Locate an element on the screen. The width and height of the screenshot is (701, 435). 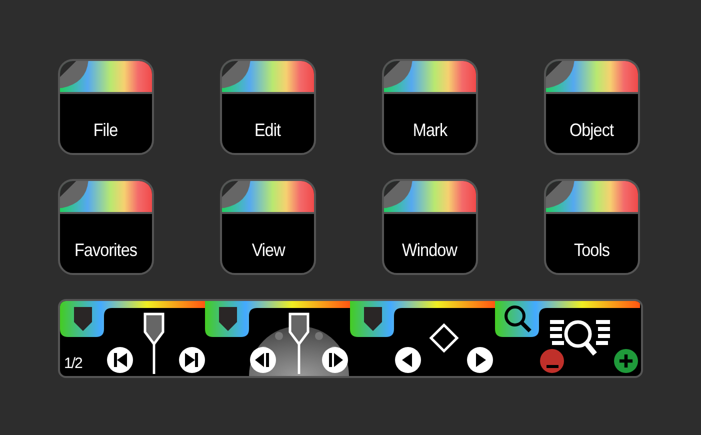
minus-icon is located at coordinates (552, 366).